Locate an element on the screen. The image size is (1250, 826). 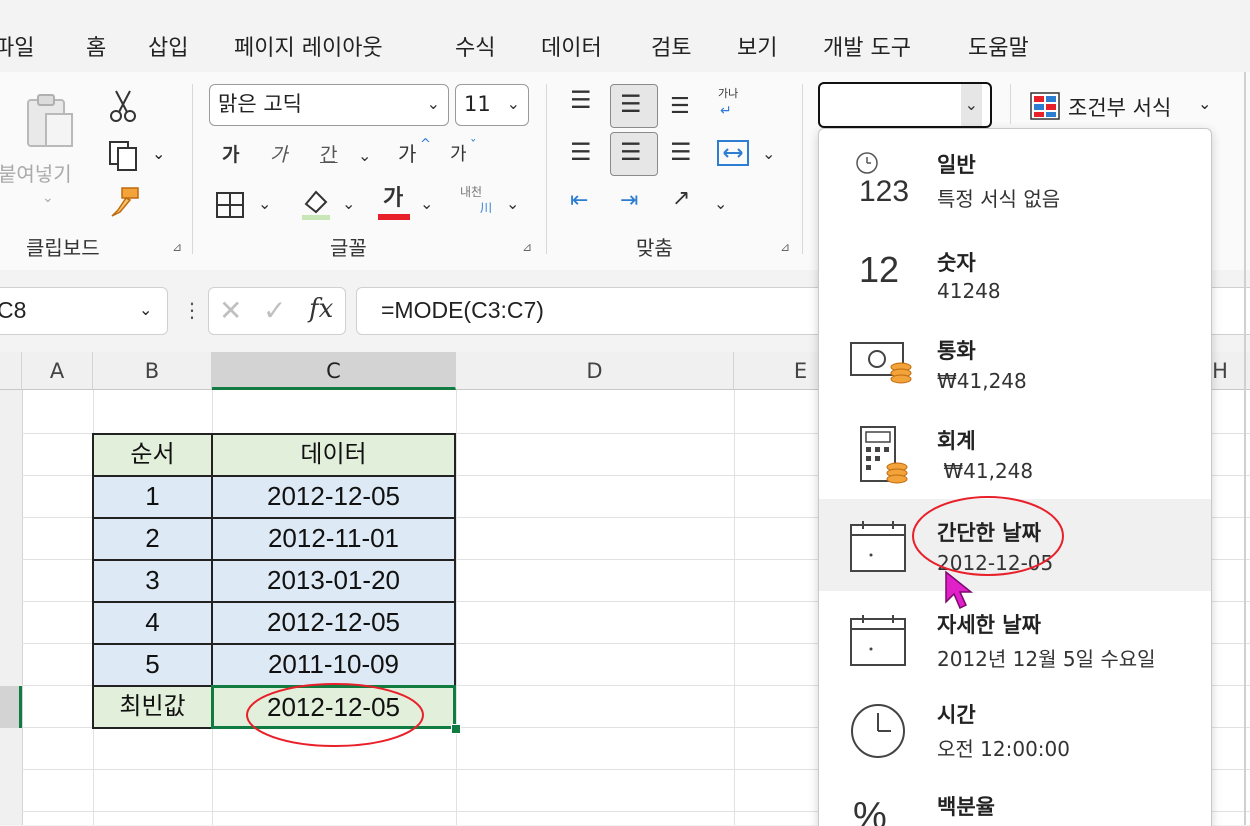
insert-function-button: fx is located at coordinates (321, 309).